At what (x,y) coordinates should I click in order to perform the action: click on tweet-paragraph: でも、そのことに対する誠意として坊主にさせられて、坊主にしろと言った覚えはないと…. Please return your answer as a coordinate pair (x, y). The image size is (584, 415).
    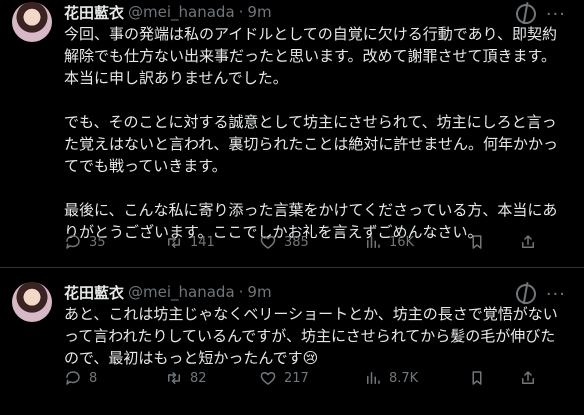
    Looking at the image, I should click on (311, 144).